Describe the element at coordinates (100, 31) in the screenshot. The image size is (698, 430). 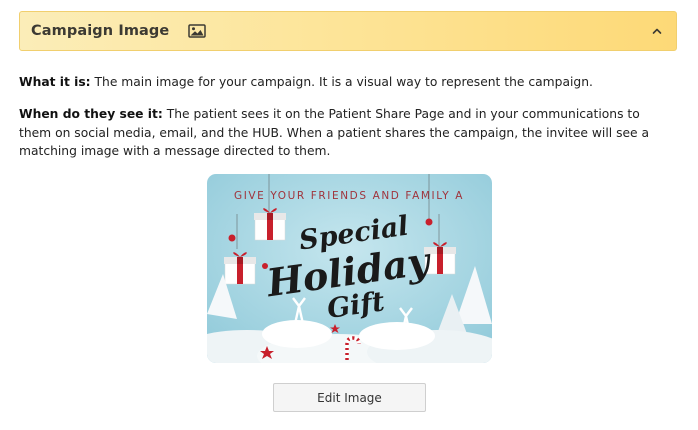
I see `section-title: Campaign Image` at that location.